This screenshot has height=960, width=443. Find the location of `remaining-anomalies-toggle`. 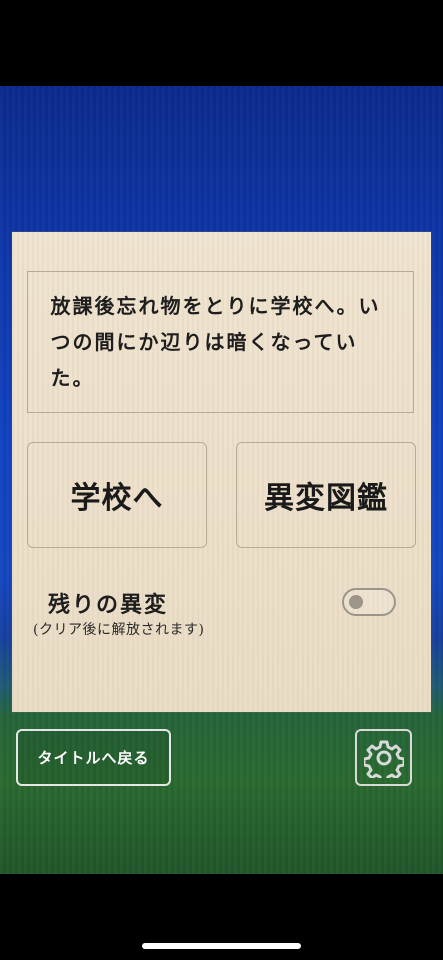

remaining-anomalies-toggle is located at coordinates (369, 602).